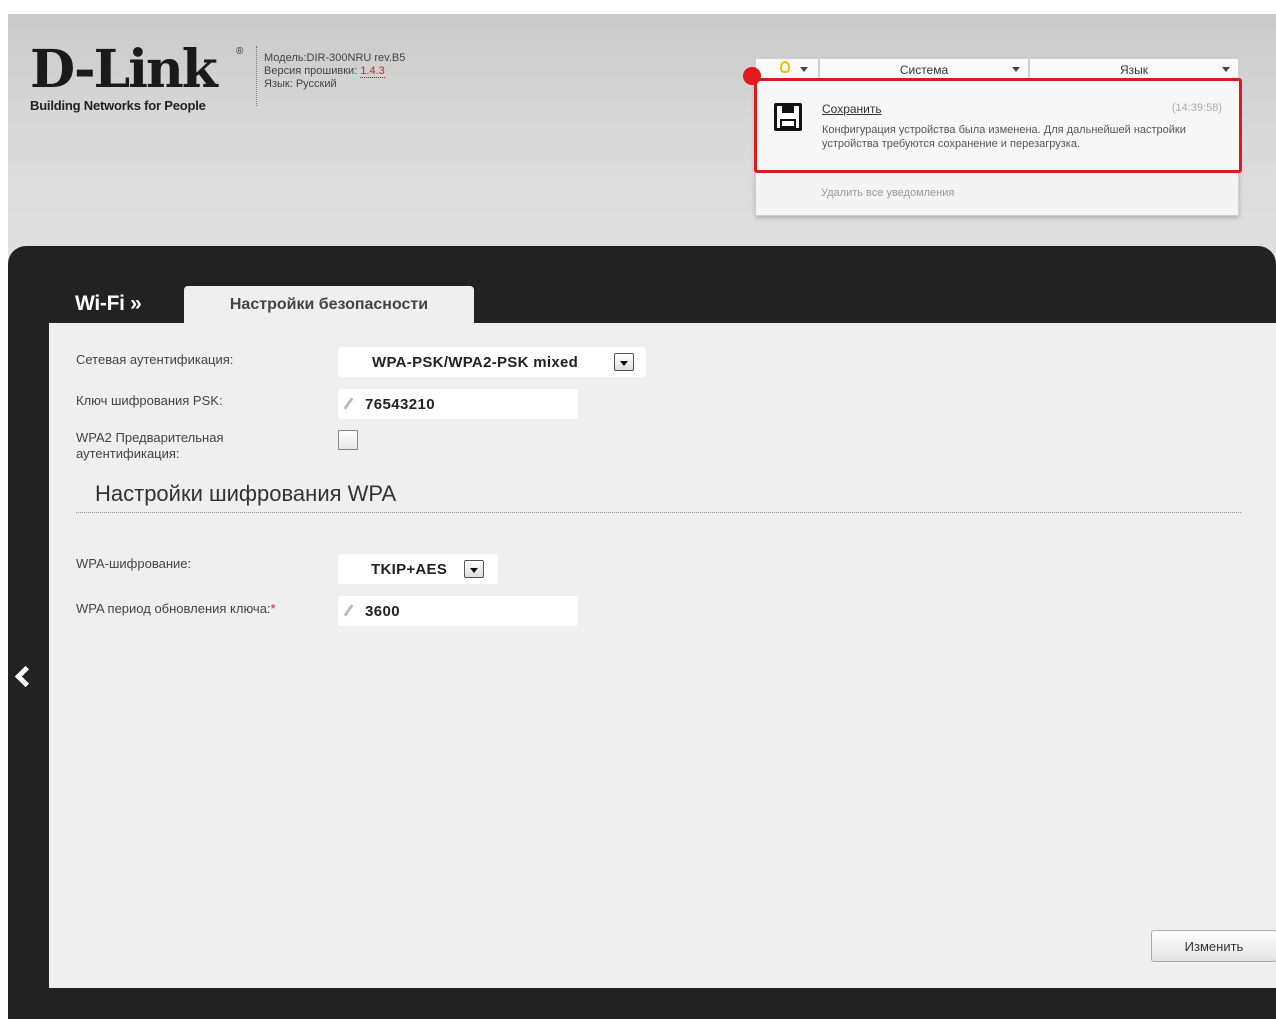  Describe the element at coordinates (273, 608) in the screenshot. I see `required-mark: *` at that location.